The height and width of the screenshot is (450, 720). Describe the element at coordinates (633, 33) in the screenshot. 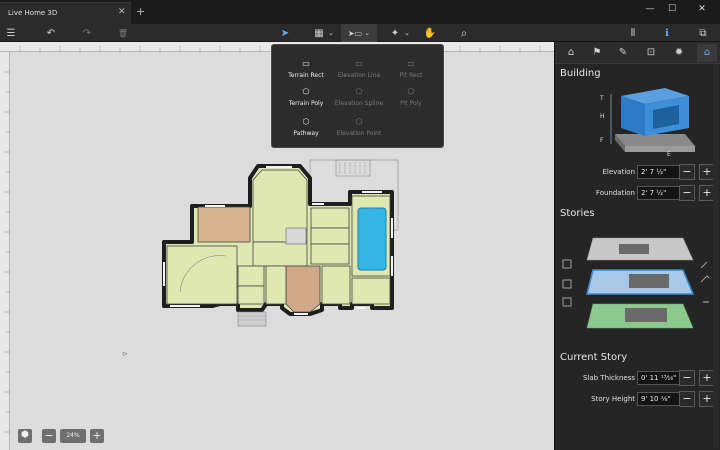

I see `library-icon: ⫴` at that location.